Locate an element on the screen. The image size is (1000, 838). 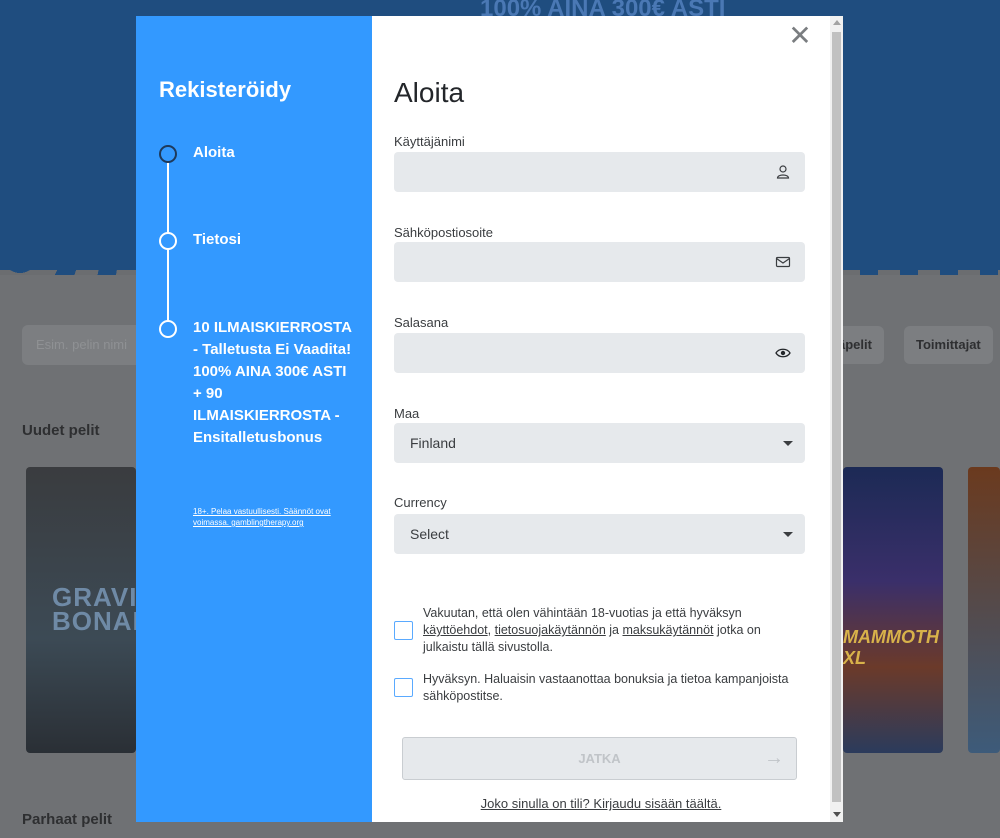
currency-select: Select is located at coordinates (599, 534).